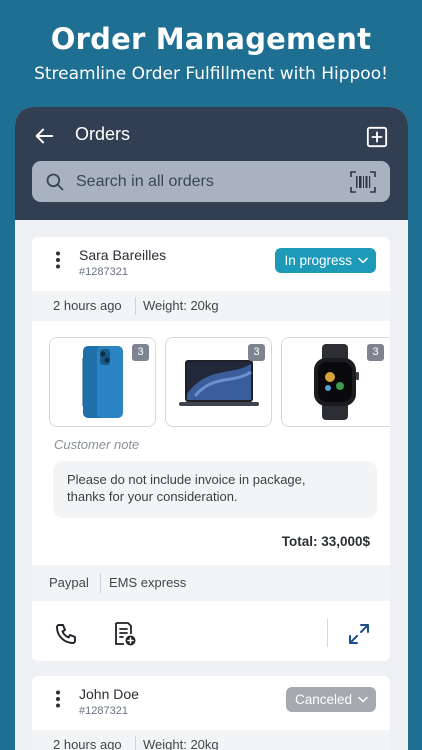 The width and height of the screenshot is (422, 750). I want to click on customer-name: Sara Bareilles, so click(123, 255).